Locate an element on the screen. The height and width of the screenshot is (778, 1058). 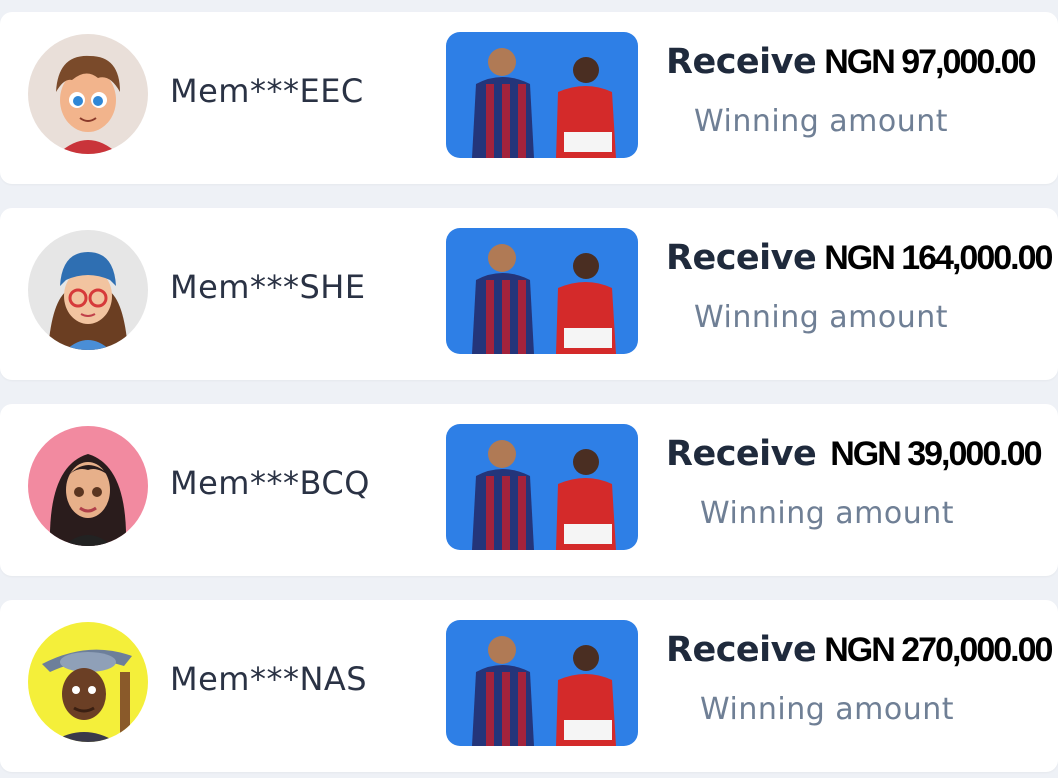
receive-line: Receive NGN 97,000.00 is located at coordinates (851, 62).